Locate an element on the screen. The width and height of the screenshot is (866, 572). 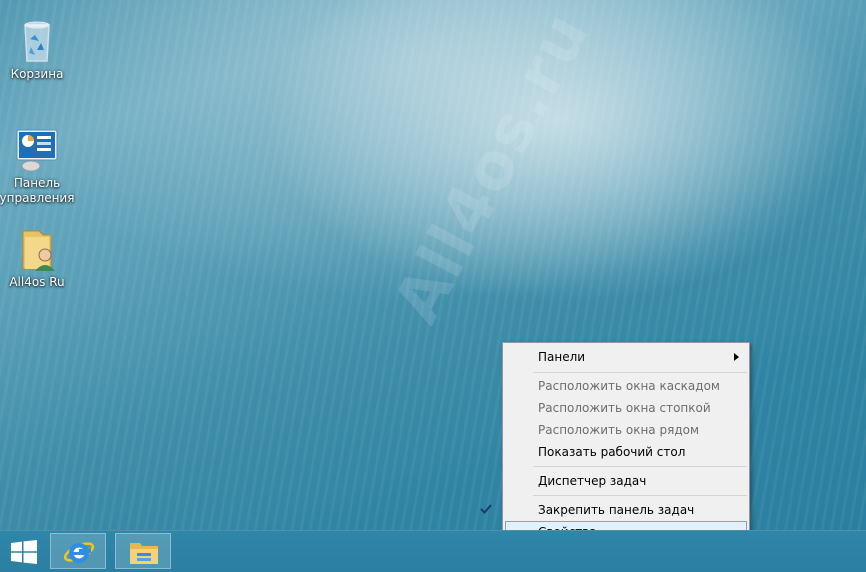
recycle-bin-icon is located at coordinates (37, 41).